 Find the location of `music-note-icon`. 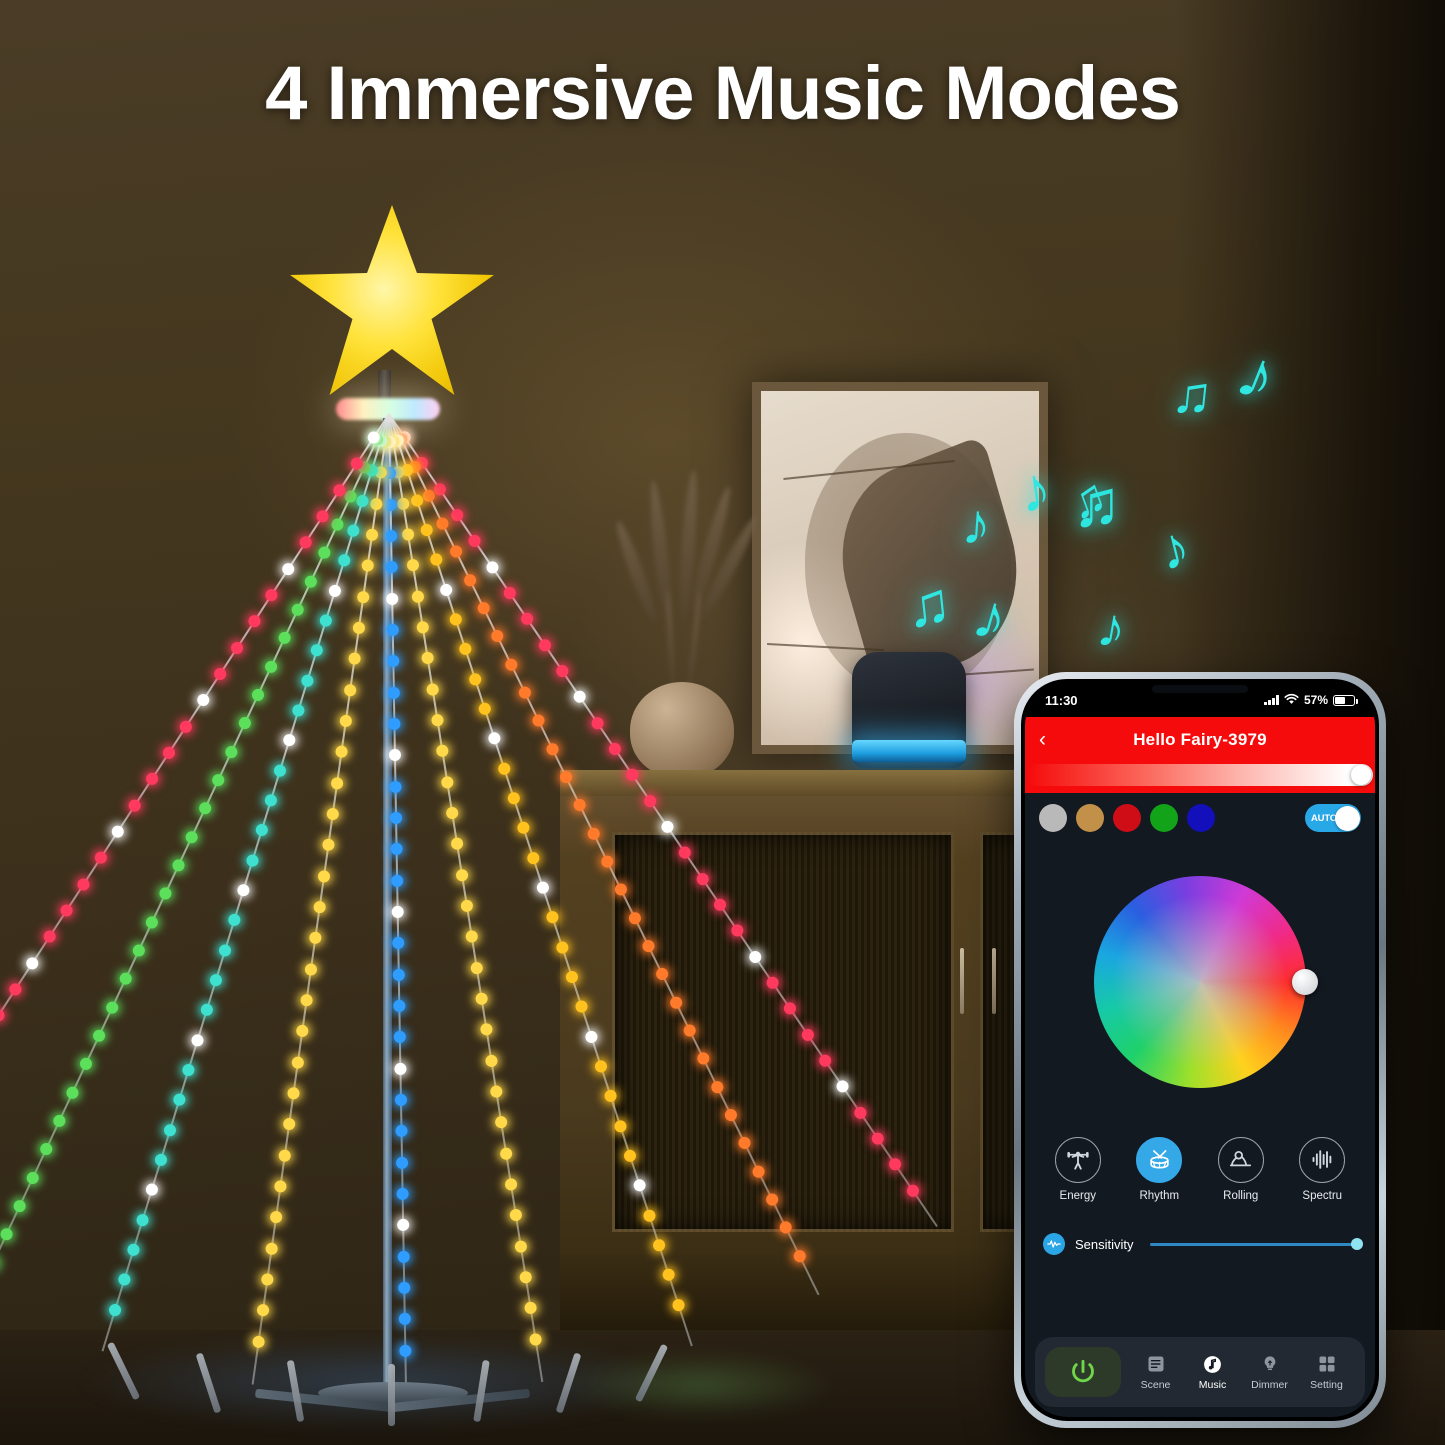

music-note-icon is located at coordinates (1213, 1364).